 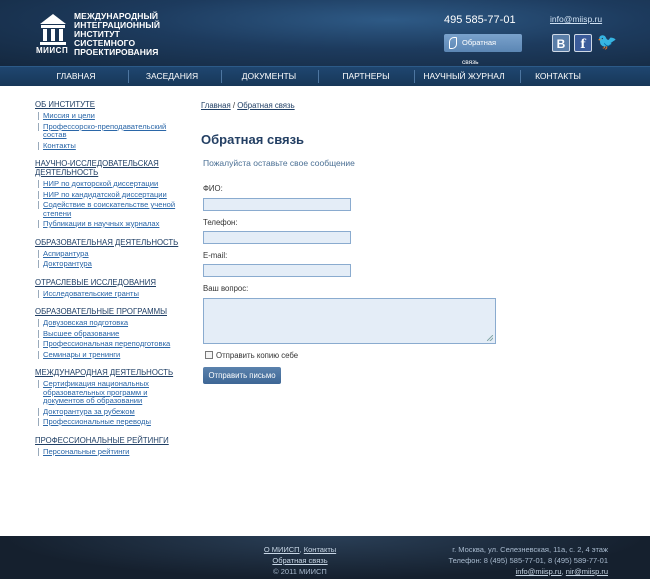 I want to click on nav-item-contacts: КОНТАКТЫ, so click(x=558, y=76).